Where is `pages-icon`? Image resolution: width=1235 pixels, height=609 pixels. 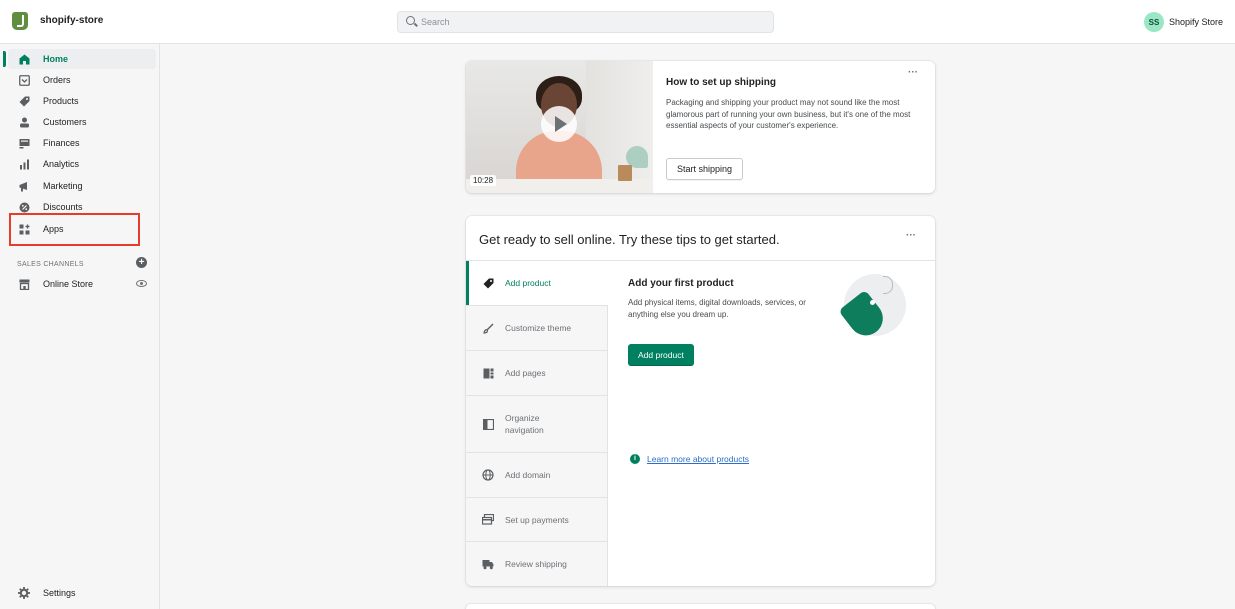 pages-icon is located at coordinates (488, 373).